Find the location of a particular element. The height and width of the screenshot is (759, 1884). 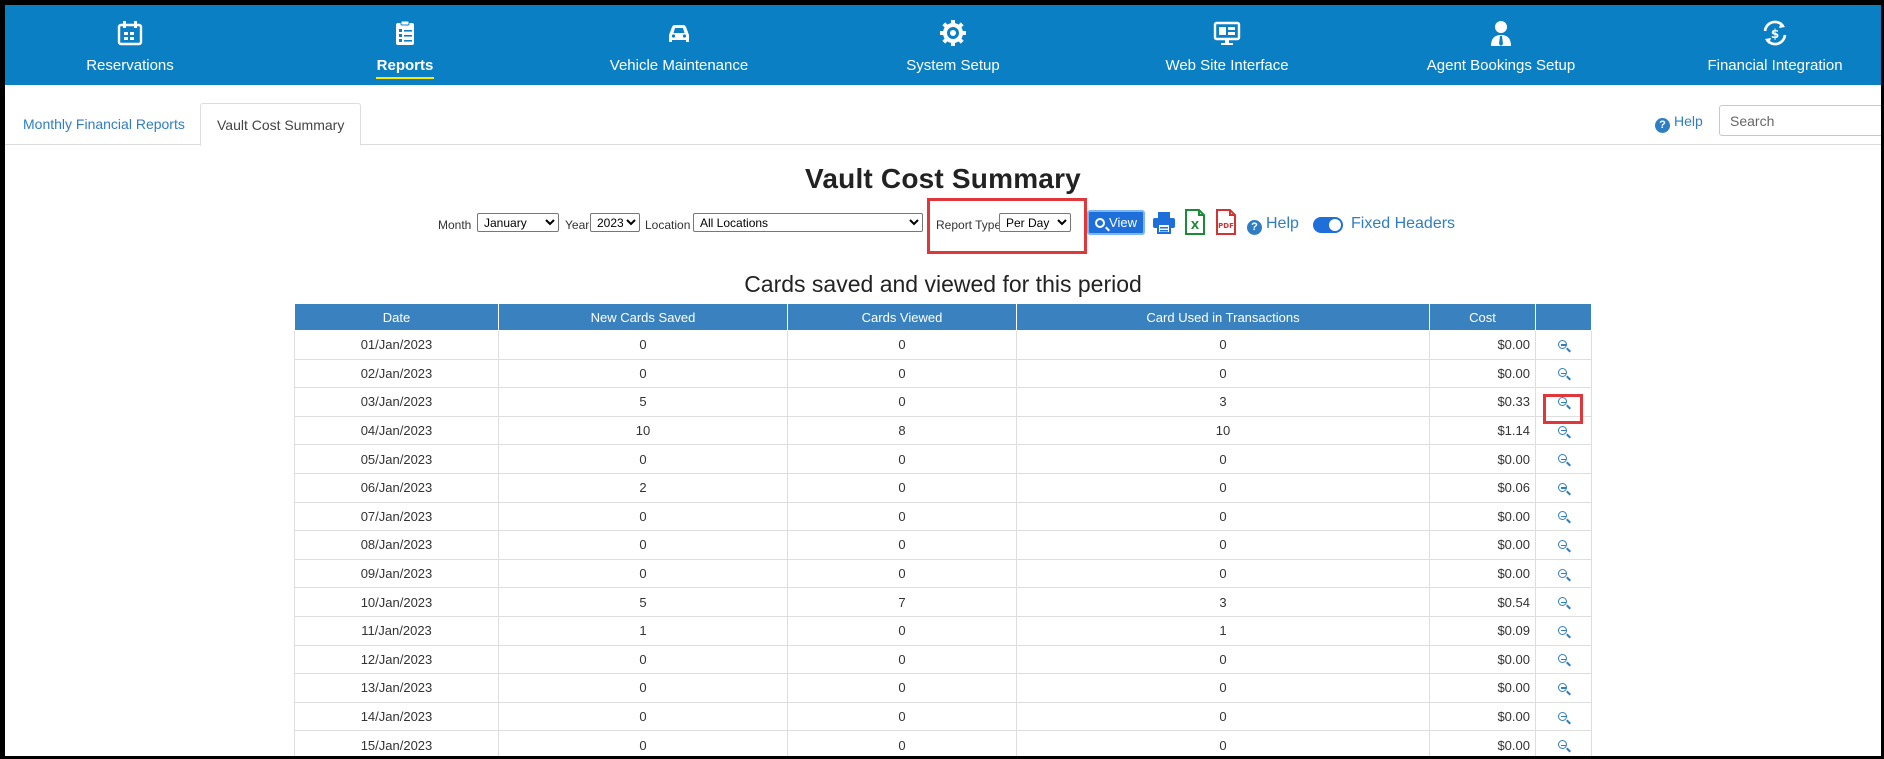

highlight-box-zoom is located at coordinates (1563, 409).